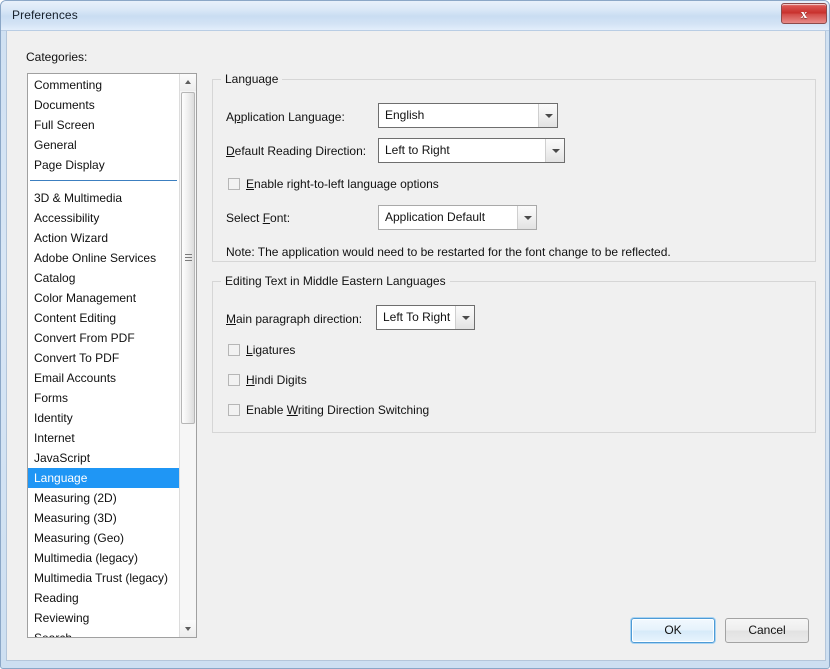 The image size is (830, 669). Describe the element at coordinates (85, 298) in the screenshot. I see `sidebar-item-label: Color Management` at that location.